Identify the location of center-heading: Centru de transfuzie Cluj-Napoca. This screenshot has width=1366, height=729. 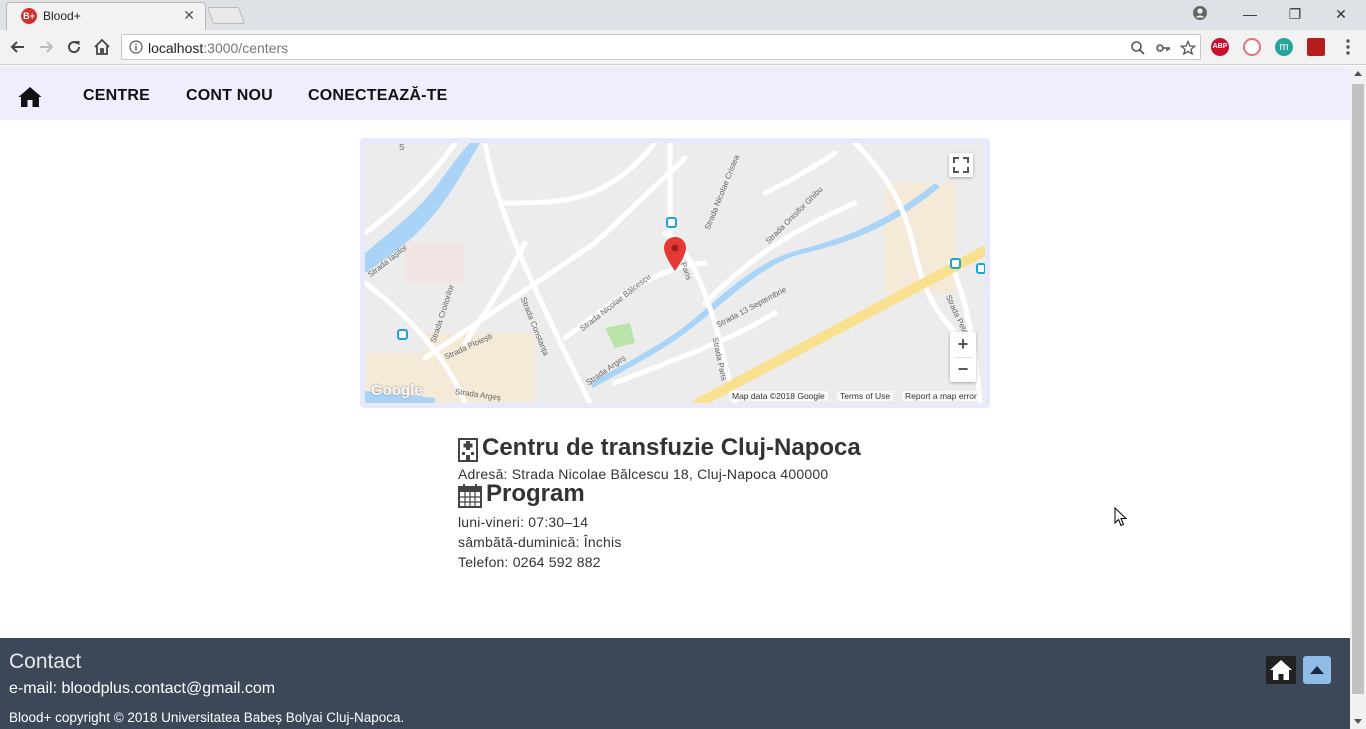
(718, 448).